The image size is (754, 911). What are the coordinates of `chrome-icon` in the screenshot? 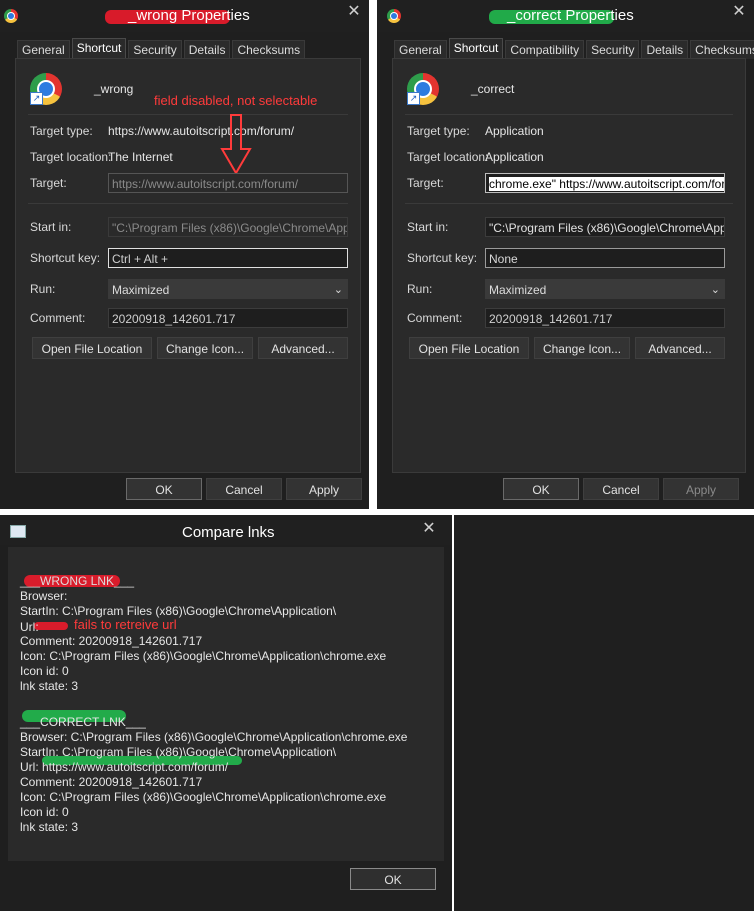 It's located at (394, 16).